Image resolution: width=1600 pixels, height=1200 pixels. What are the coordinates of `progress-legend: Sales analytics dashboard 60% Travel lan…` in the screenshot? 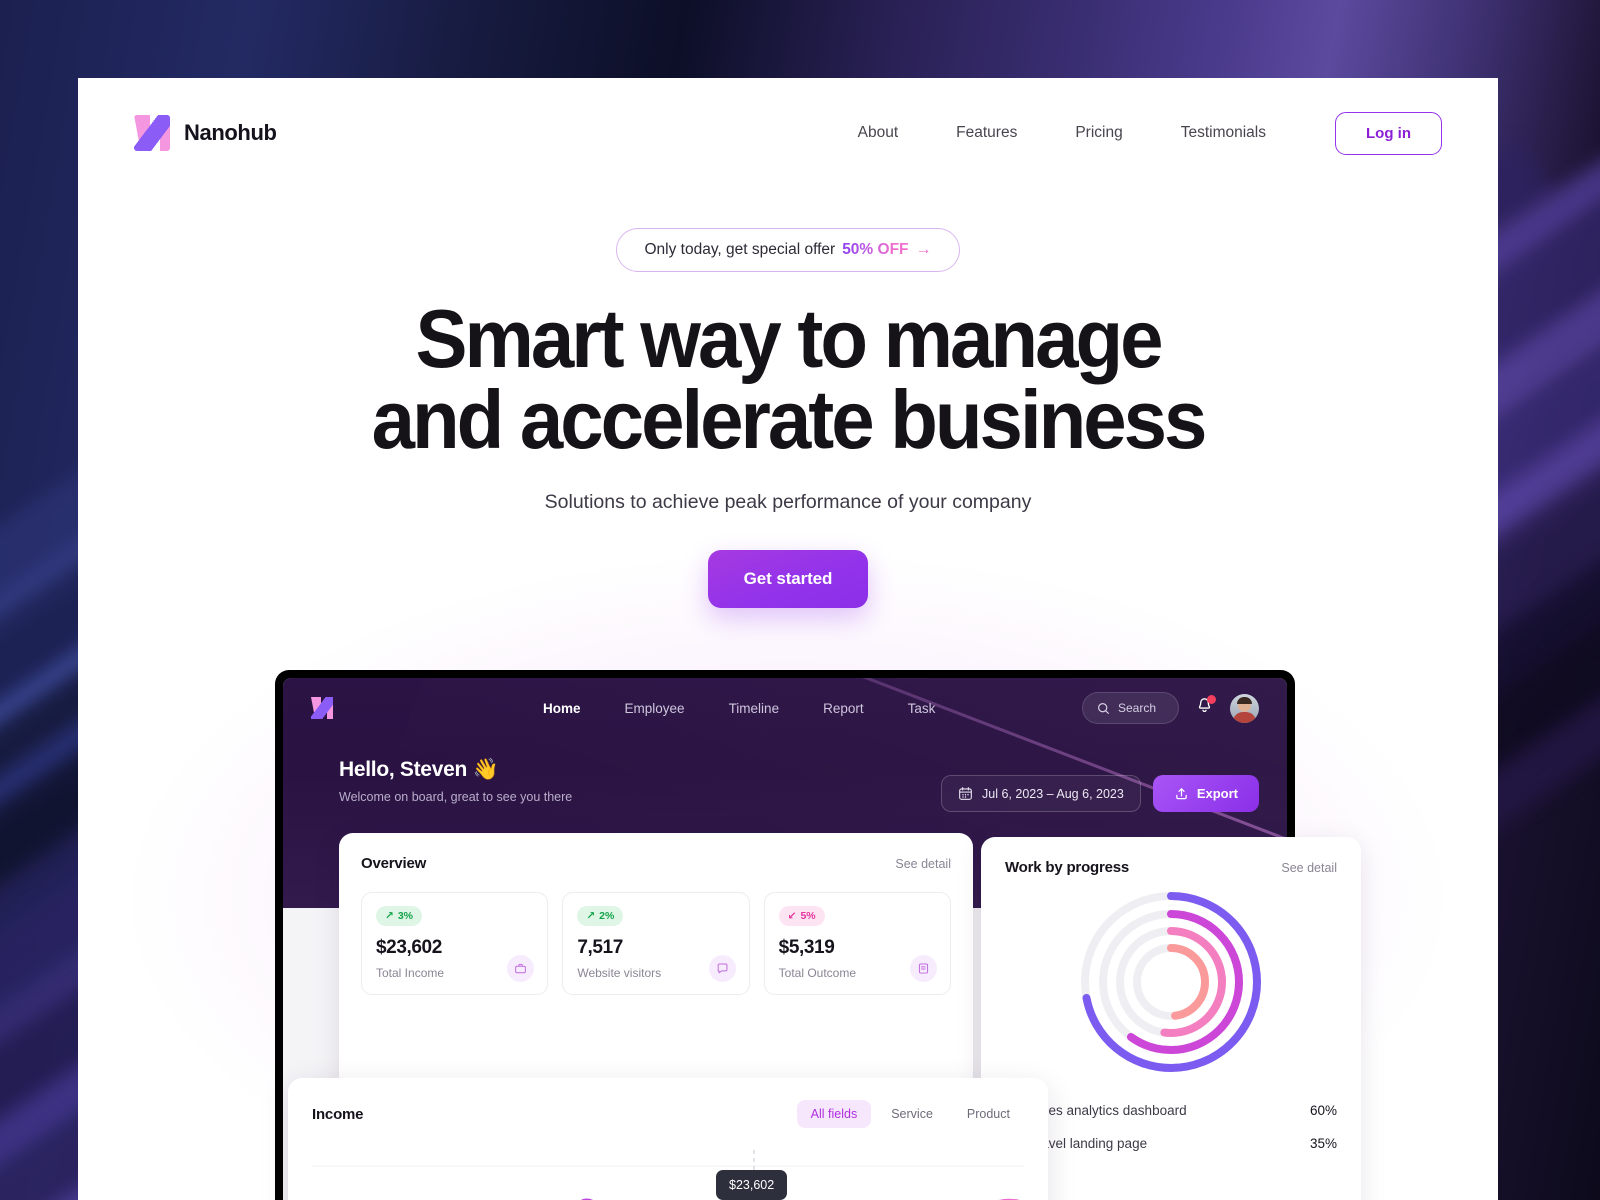 It's located at (1171, 1127).